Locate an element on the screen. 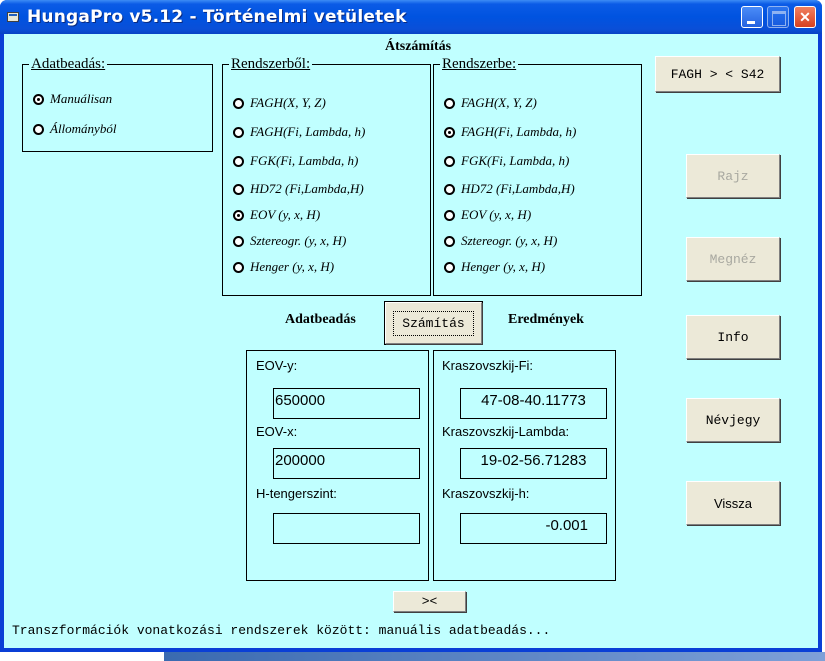 Image resolution: width=825 pixels, height=661 pixels. nevjegy-button: Névjegy is located at coordinates (733, 420).